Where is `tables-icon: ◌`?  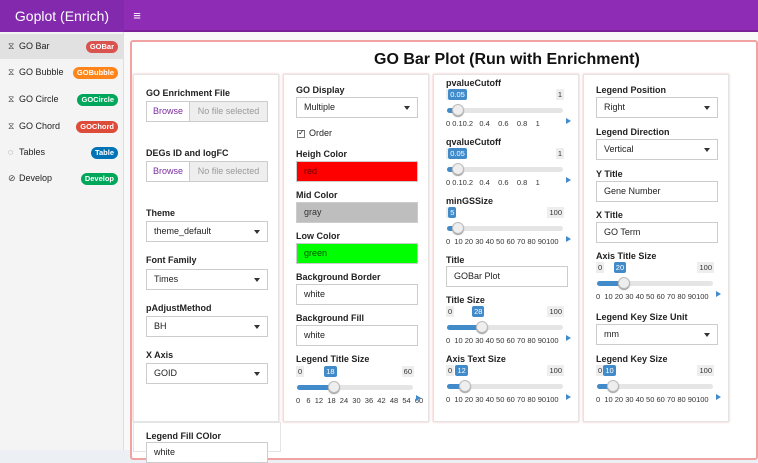
tables-icon: ◌ is located at coordinates (11, 152).